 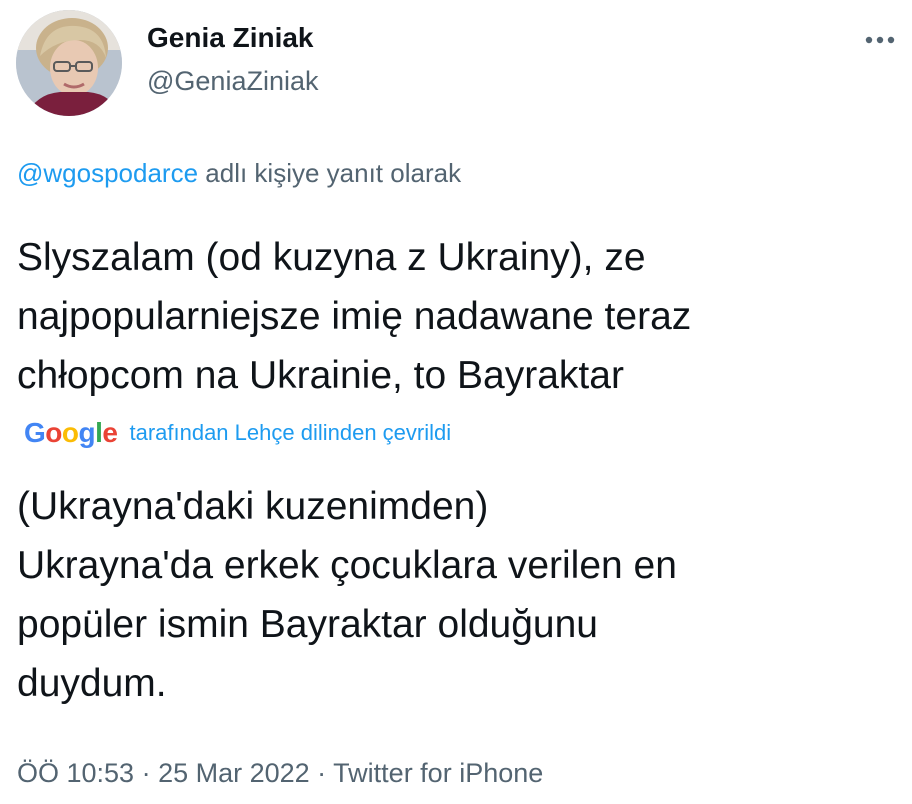 I want to click on reply-context: @wgospodarce adlı kişiye yanıt olarak, so click(x=239, y=173).